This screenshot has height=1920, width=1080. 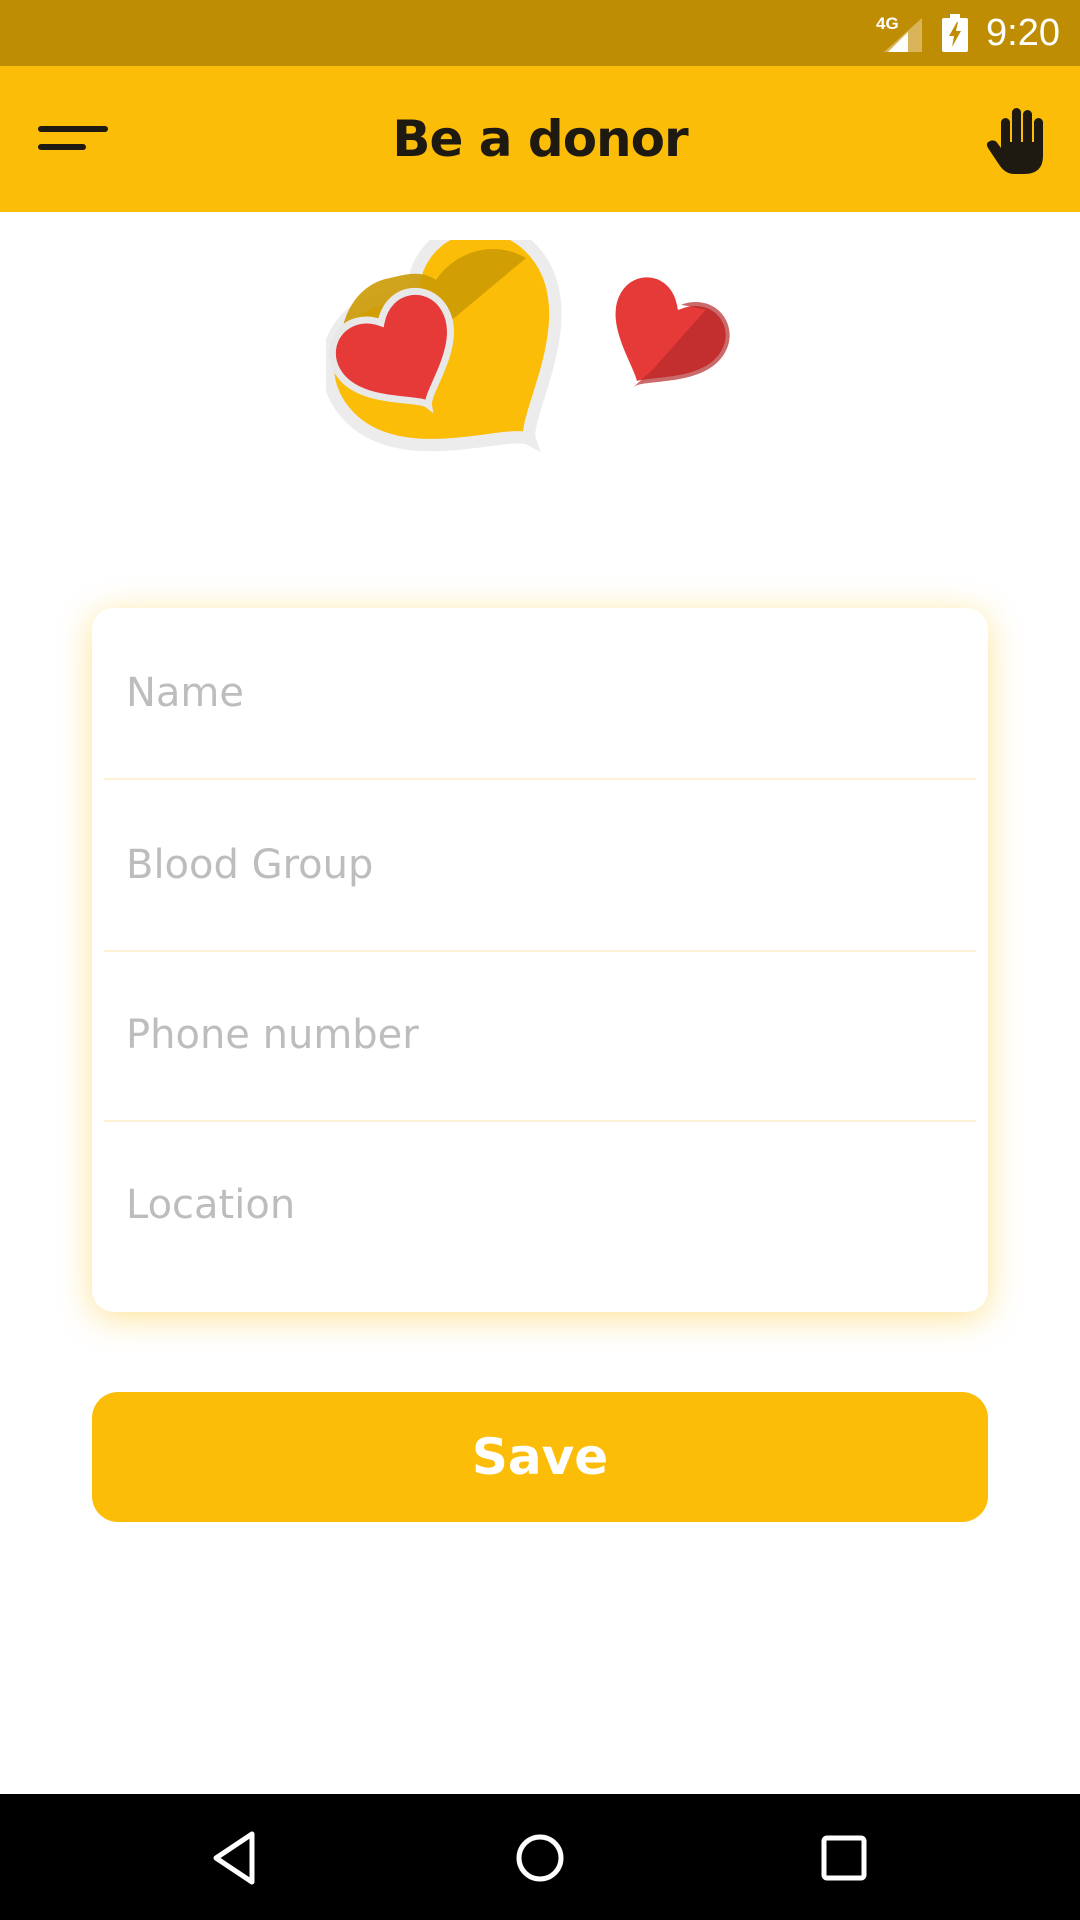 I want to click on location-input, so click(x=540, y=1205).